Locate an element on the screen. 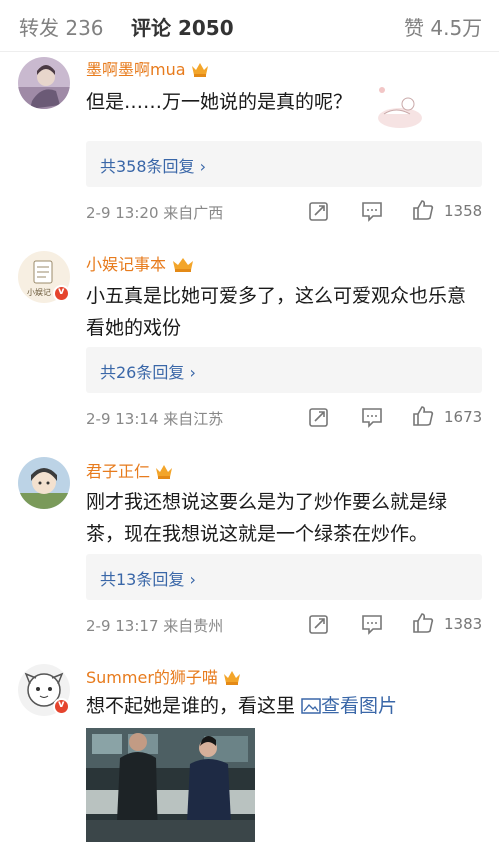 This screenshot has width=499, height=842. like-count: 1358 is located at coordinates (463, 211).